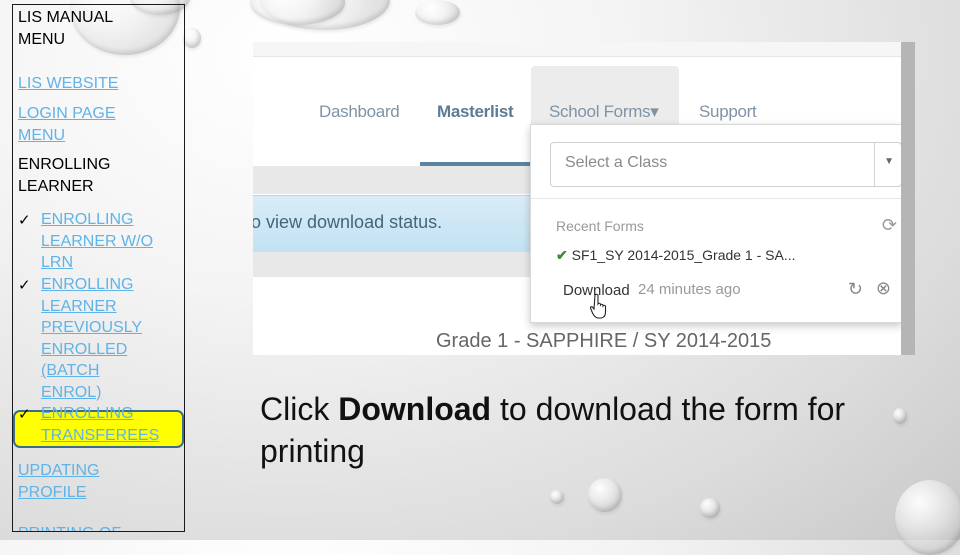  Describe the element at coordinates (52, 492) in the screenshot. I see `link-line: PROFILE` at that location.